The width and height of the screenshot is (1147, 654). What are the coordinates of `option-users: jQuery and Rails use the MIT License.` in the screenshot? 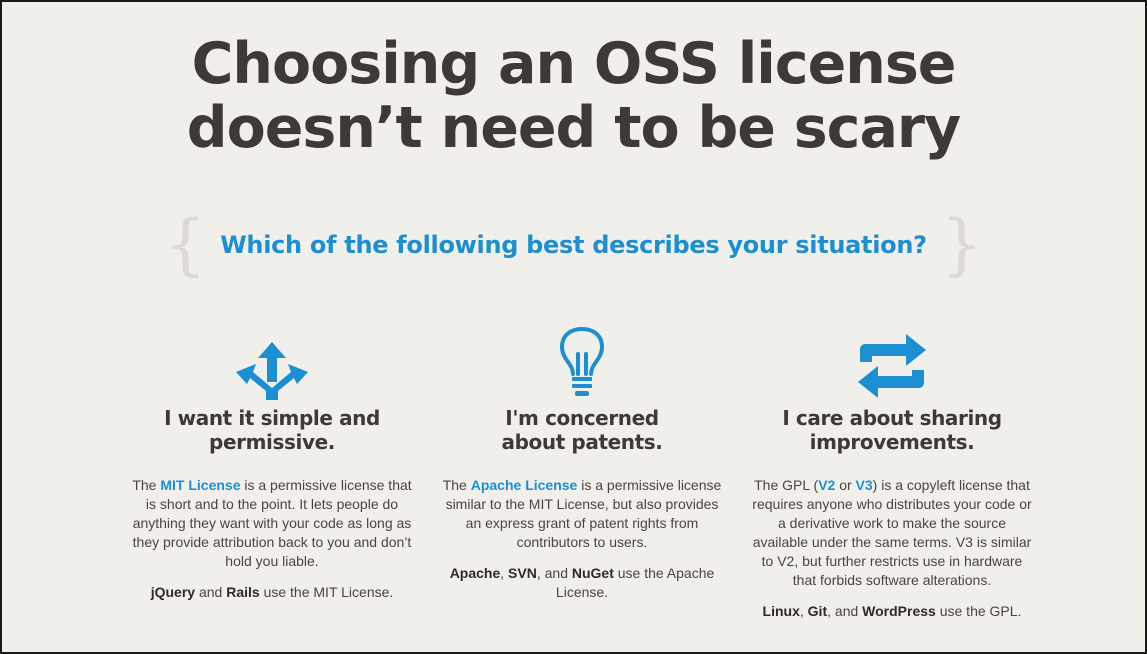 It's located at (272, 592).